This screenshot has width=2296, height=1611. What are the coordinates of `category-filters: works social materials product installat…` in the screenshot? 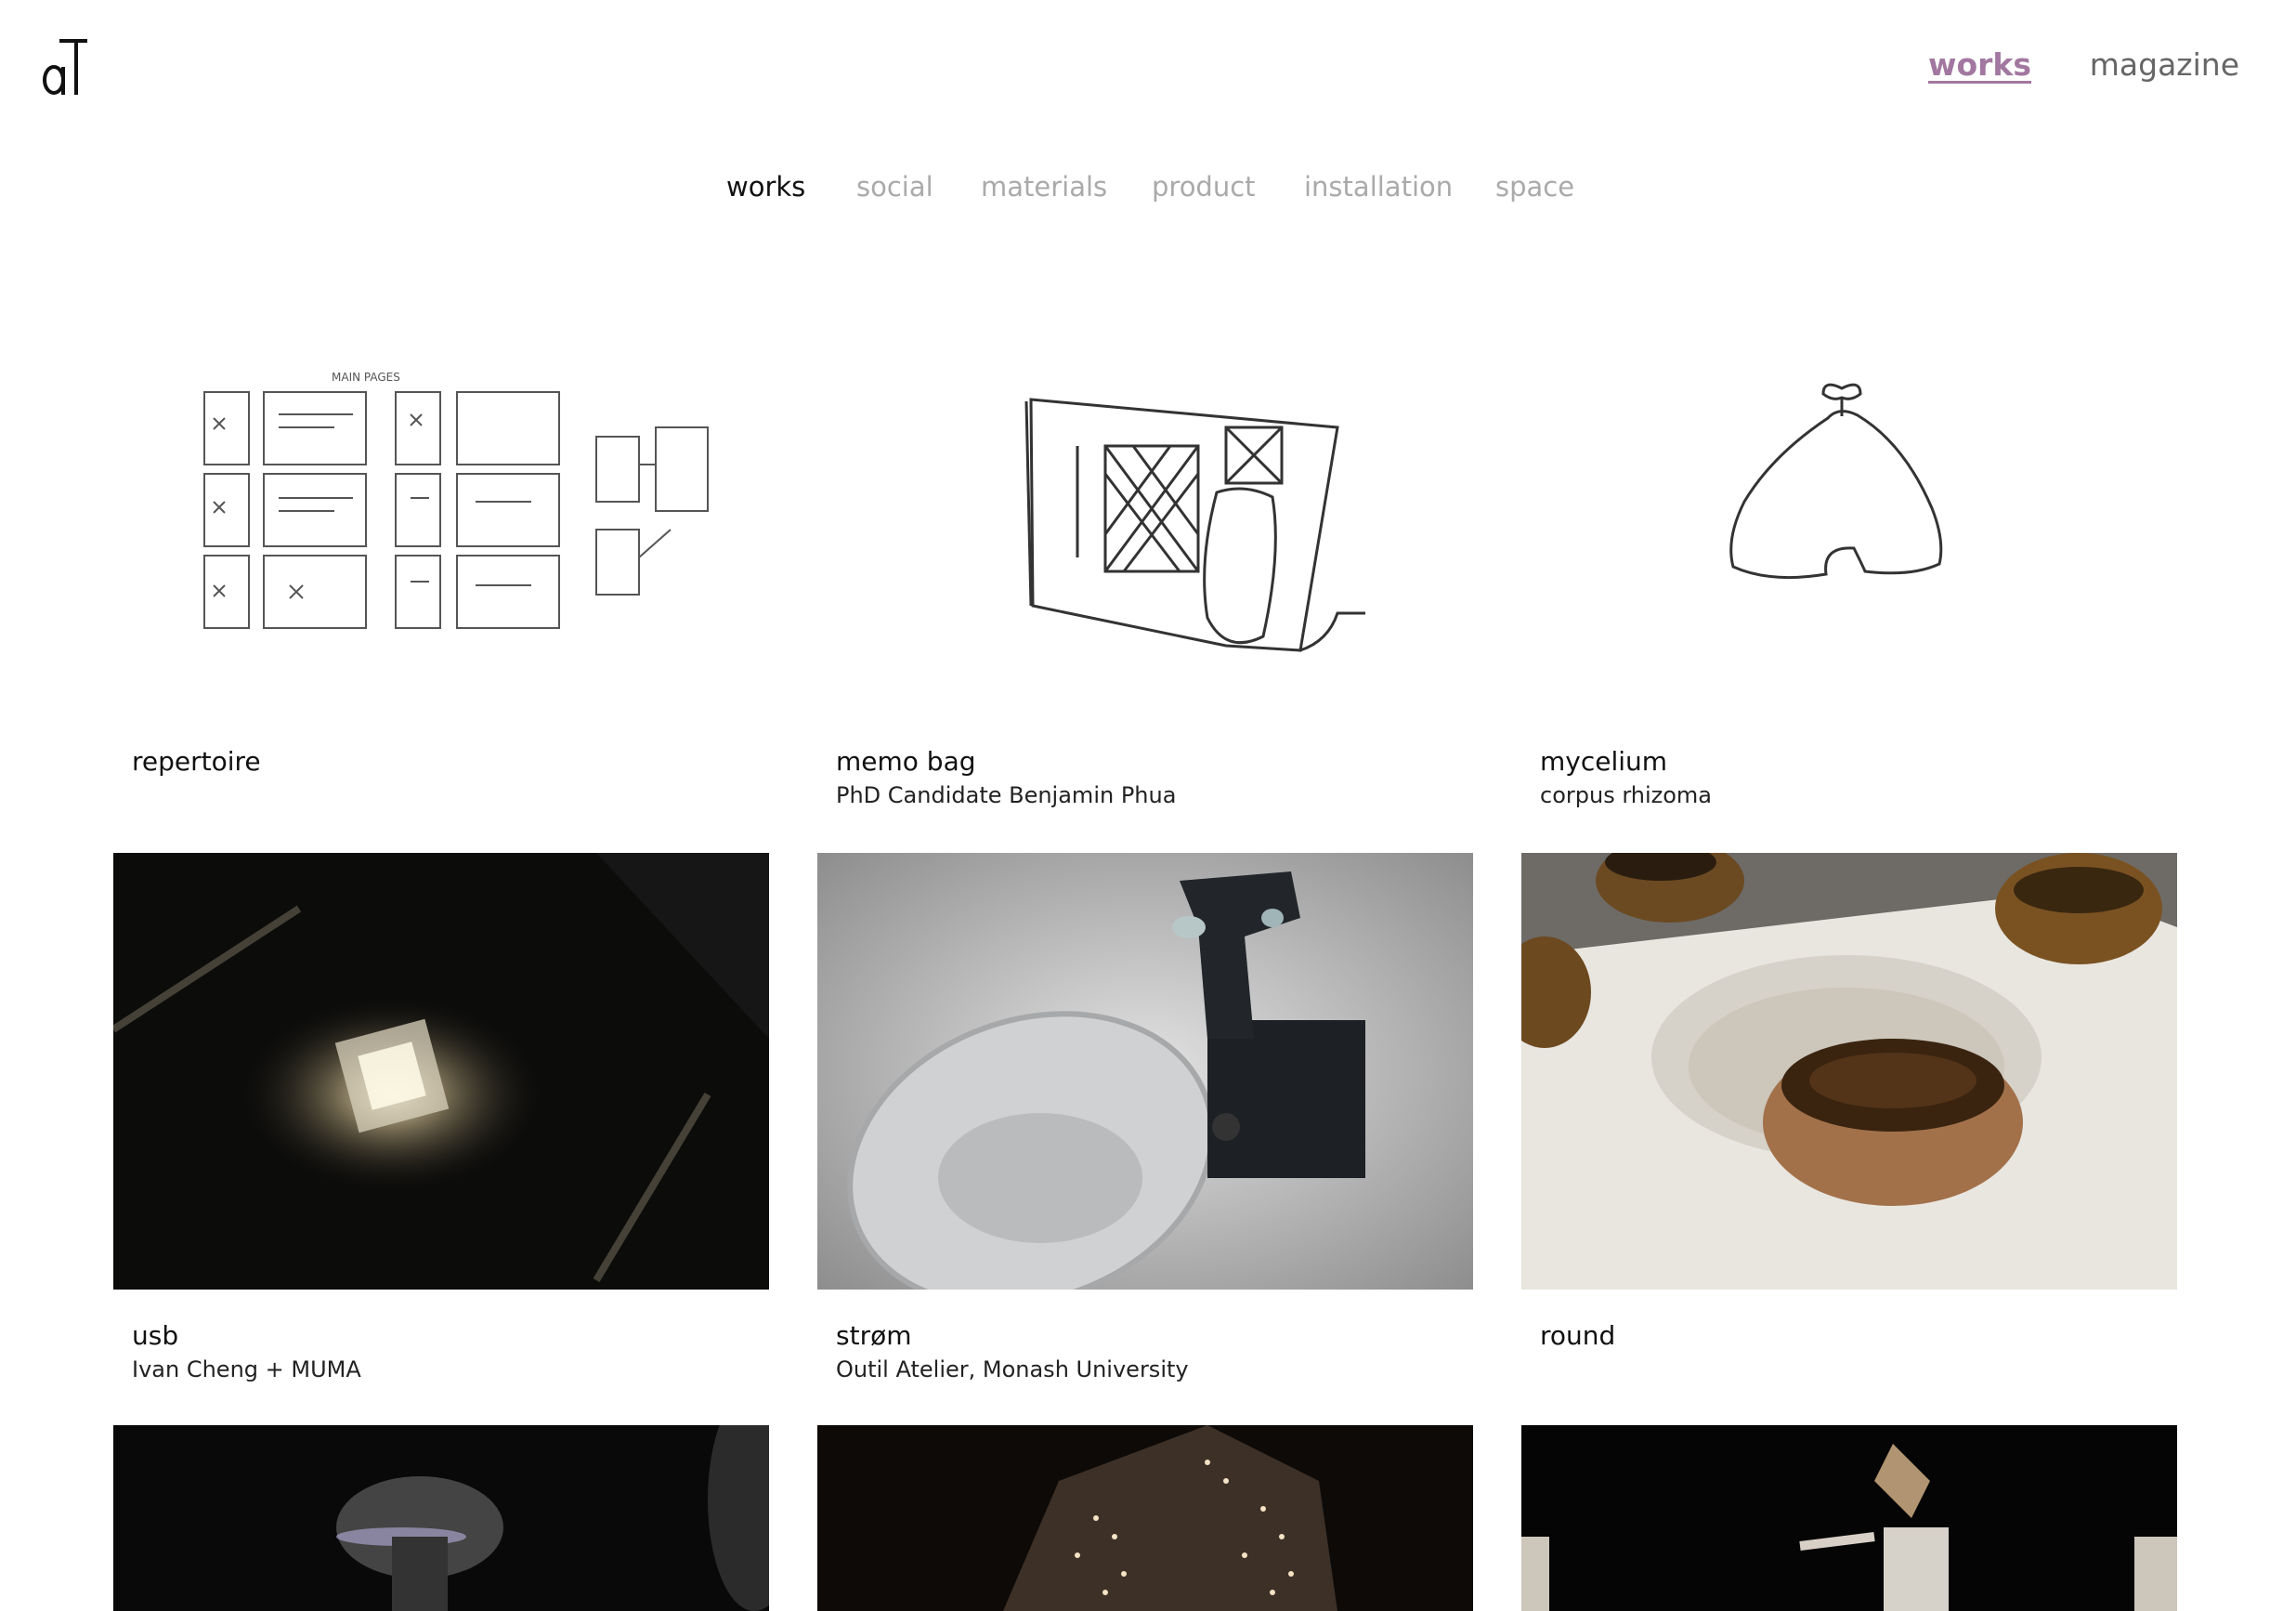 It's located at (1148, 187).